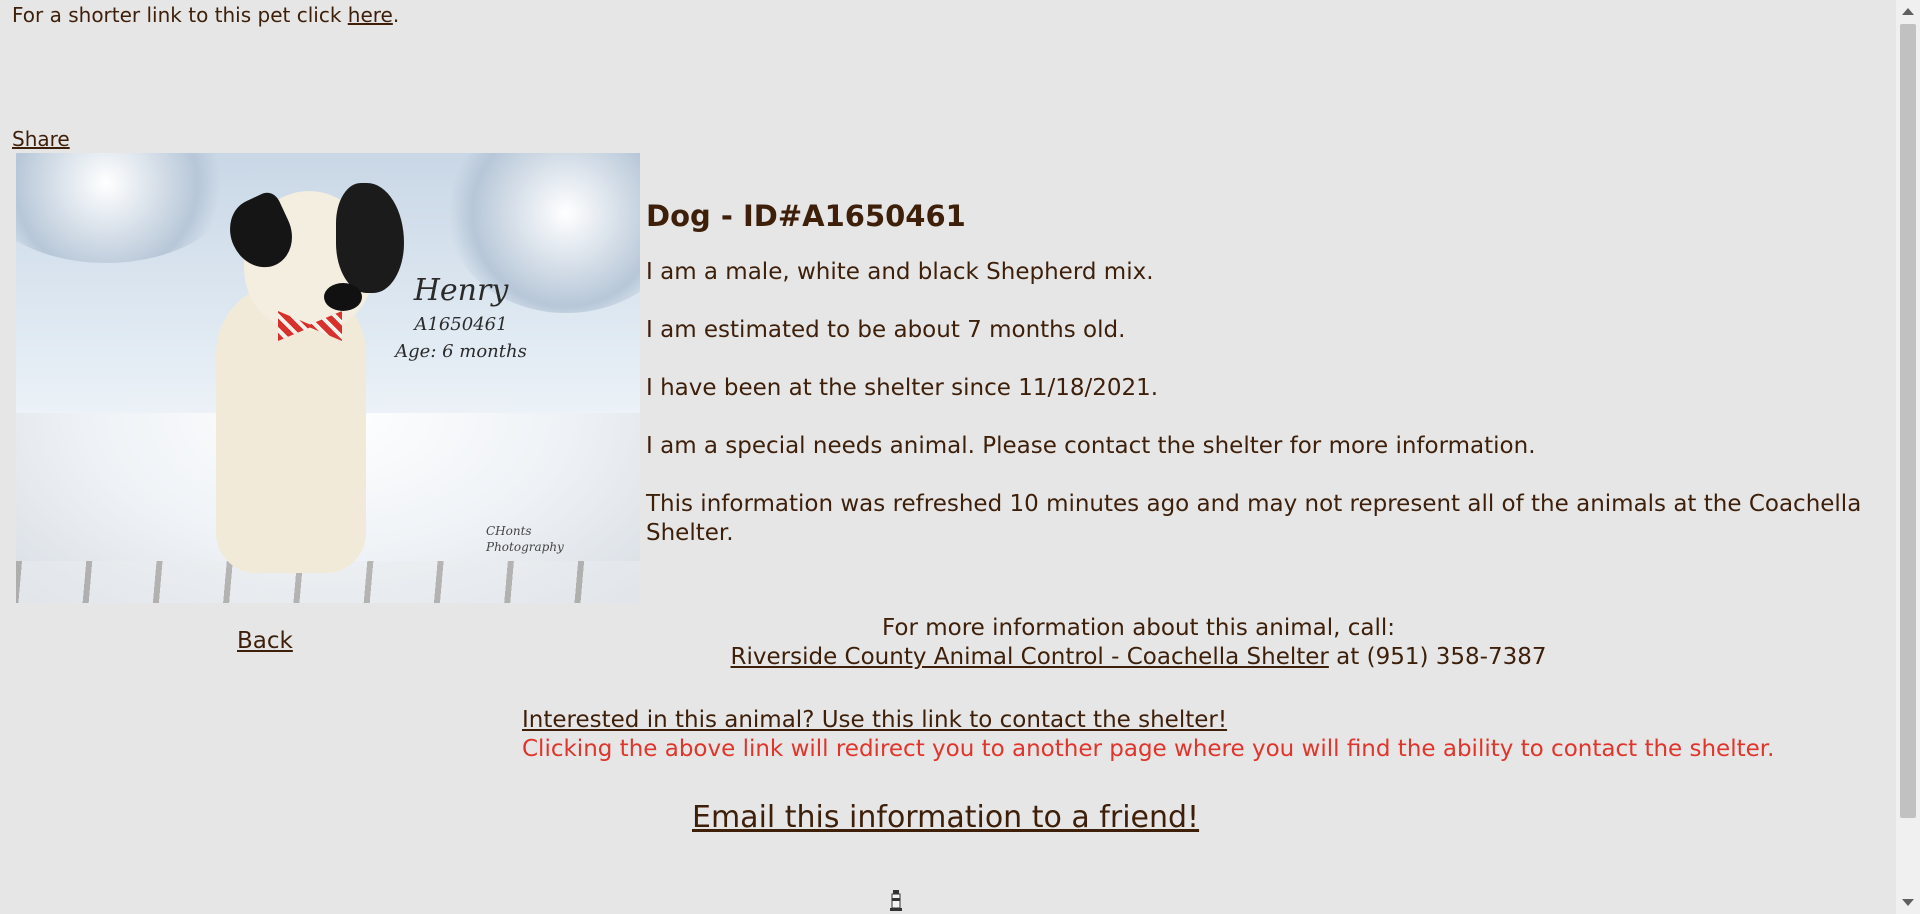 This screenshot has height=914, width=1920. I want to click on scroll-thumb, so click(1908, 421).